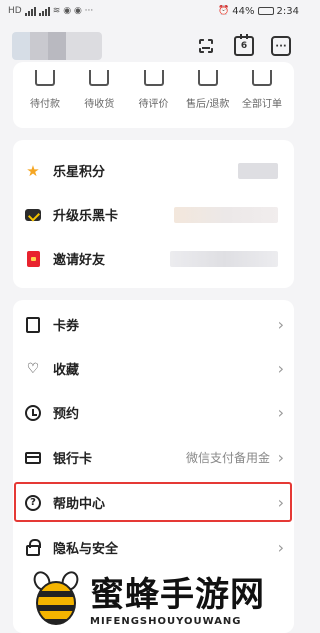  What do you see at coordinates (33, 258) in the screenshot?
I see `gift-icon` at bounding box center [33, 258].